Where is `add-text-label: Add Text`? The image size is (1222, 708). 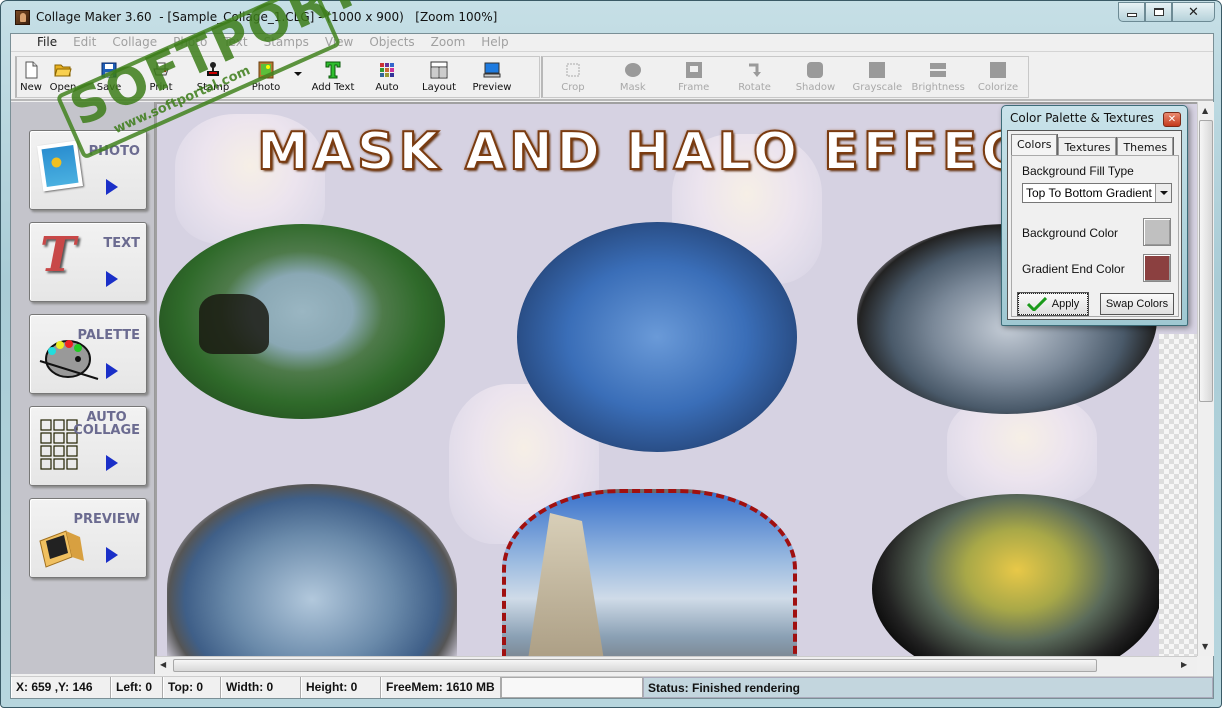
add-text-label: Add Text is located at coordinates (333, 87).